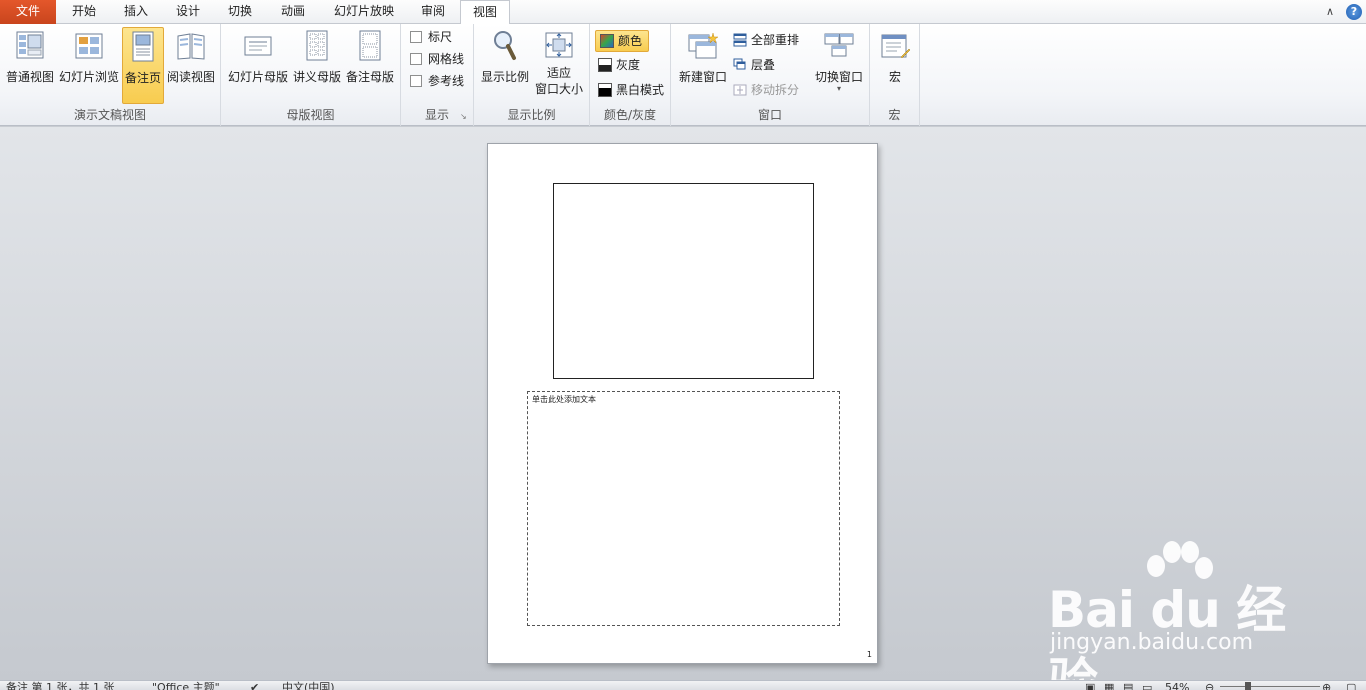 The height and width of the screenshot is (690, 1366). I want to click on zoom-out-icon: ⊖, so click(1209, 686).